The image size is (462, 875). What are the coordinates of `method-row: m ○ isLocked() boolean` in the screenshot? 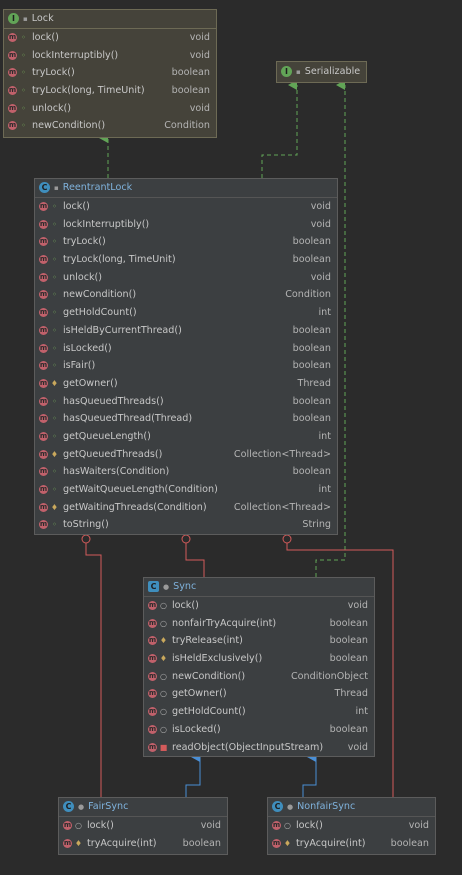 It's located at (259, 730).